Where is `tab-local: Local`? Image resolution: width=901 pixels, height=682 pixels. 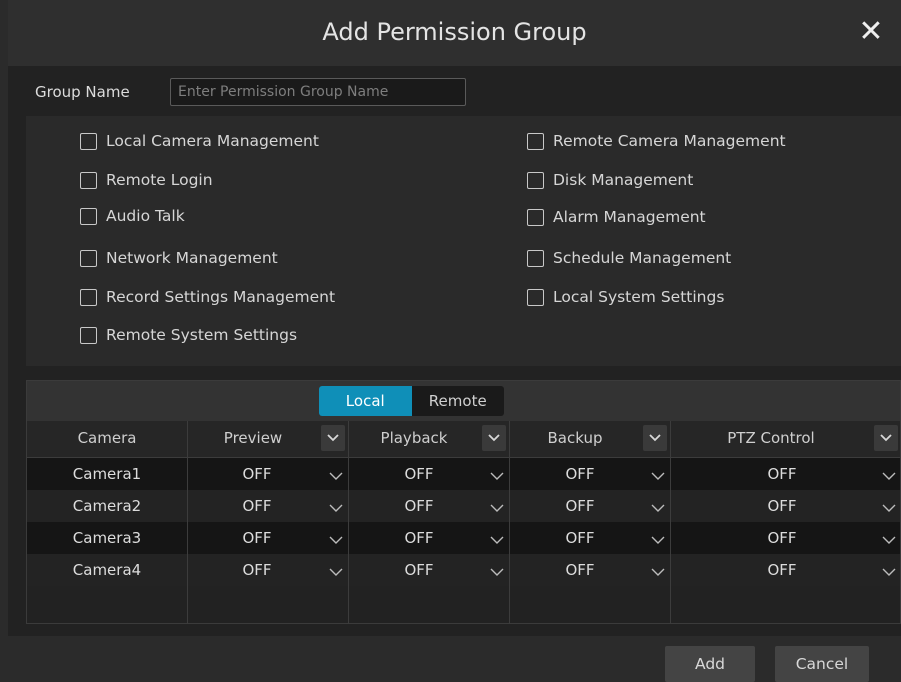
tab-local: Local is located at coordinates (365, 401).